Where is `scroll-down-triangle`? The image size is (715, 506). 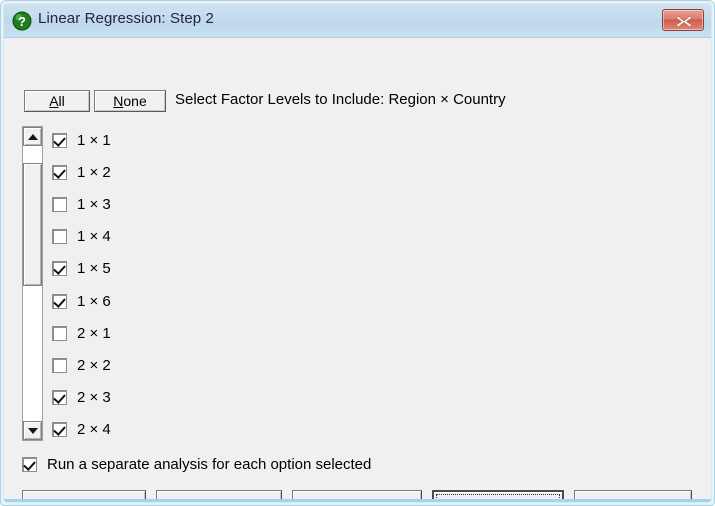
scroll-down-triangle is located at coordinates (33, 431).